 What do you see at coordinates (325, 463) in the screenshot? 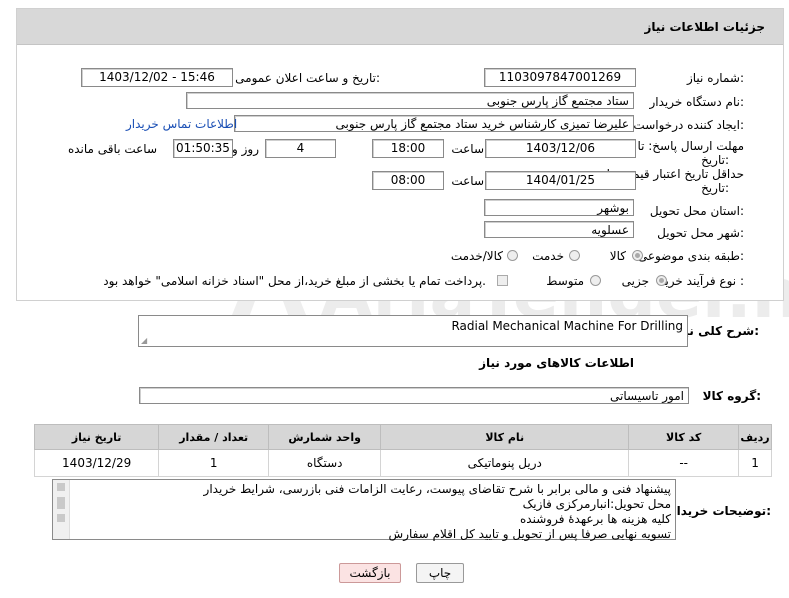
I see `cell-unit: دستگاه` at bounding box center [325, 463].